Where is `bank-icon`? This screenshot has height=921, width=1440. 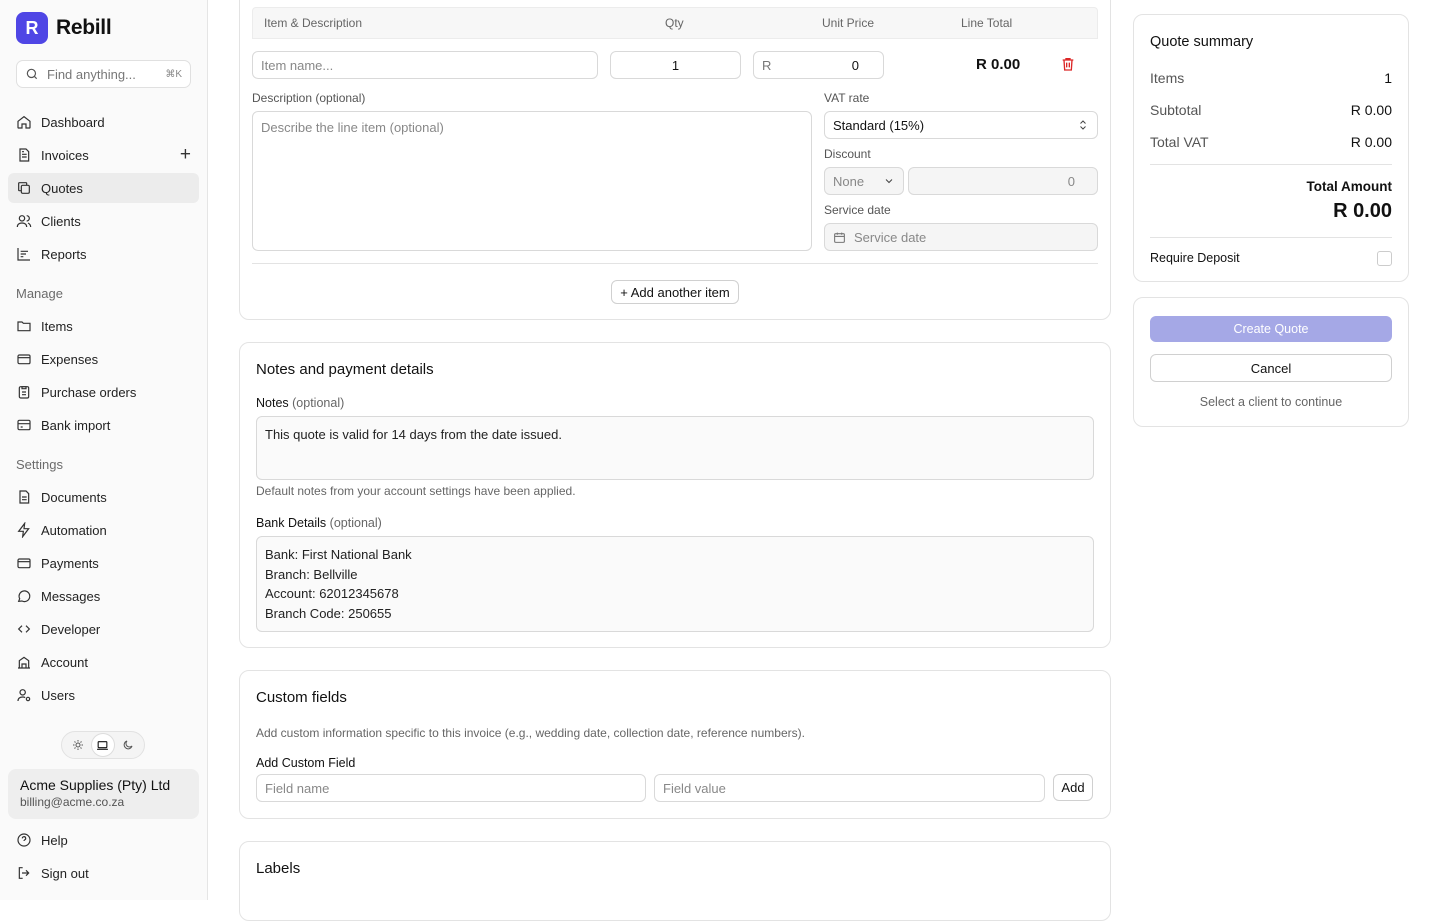 bank-icon is located at coordinates (24, 425).